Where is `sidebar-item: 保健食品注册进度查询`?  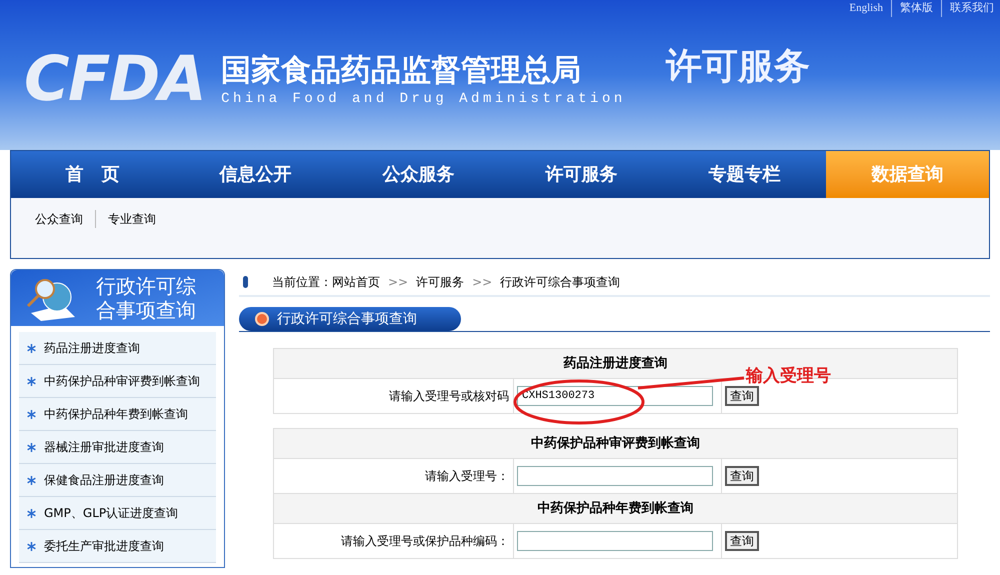 sidebar-item: 保健食品注册进度查询 is located at coordinates (117, 480).